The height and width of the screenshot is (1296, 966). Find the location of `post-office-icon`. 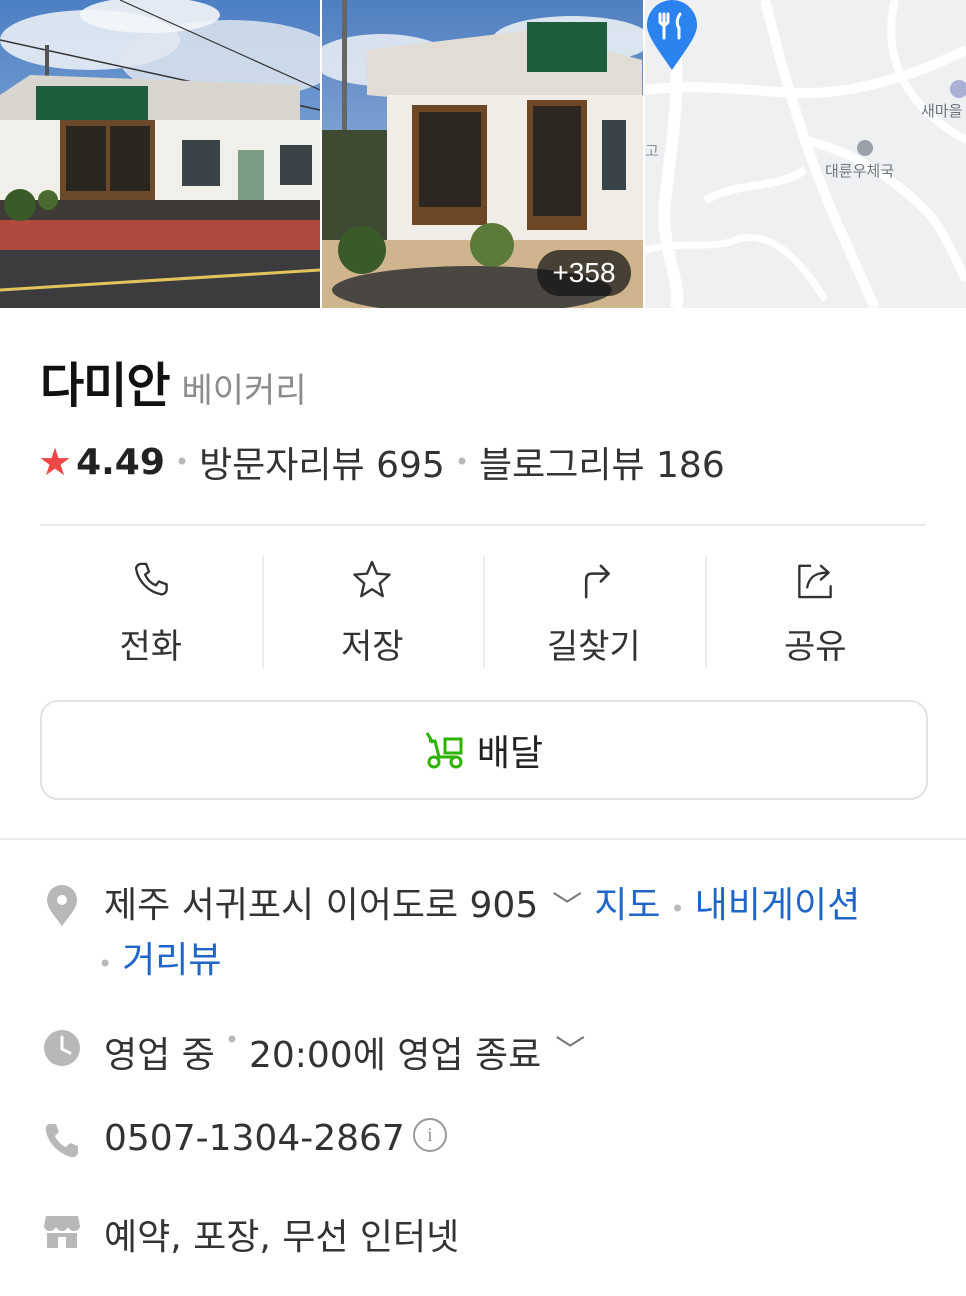

post-office-icon is located at coordinates (865, 148).